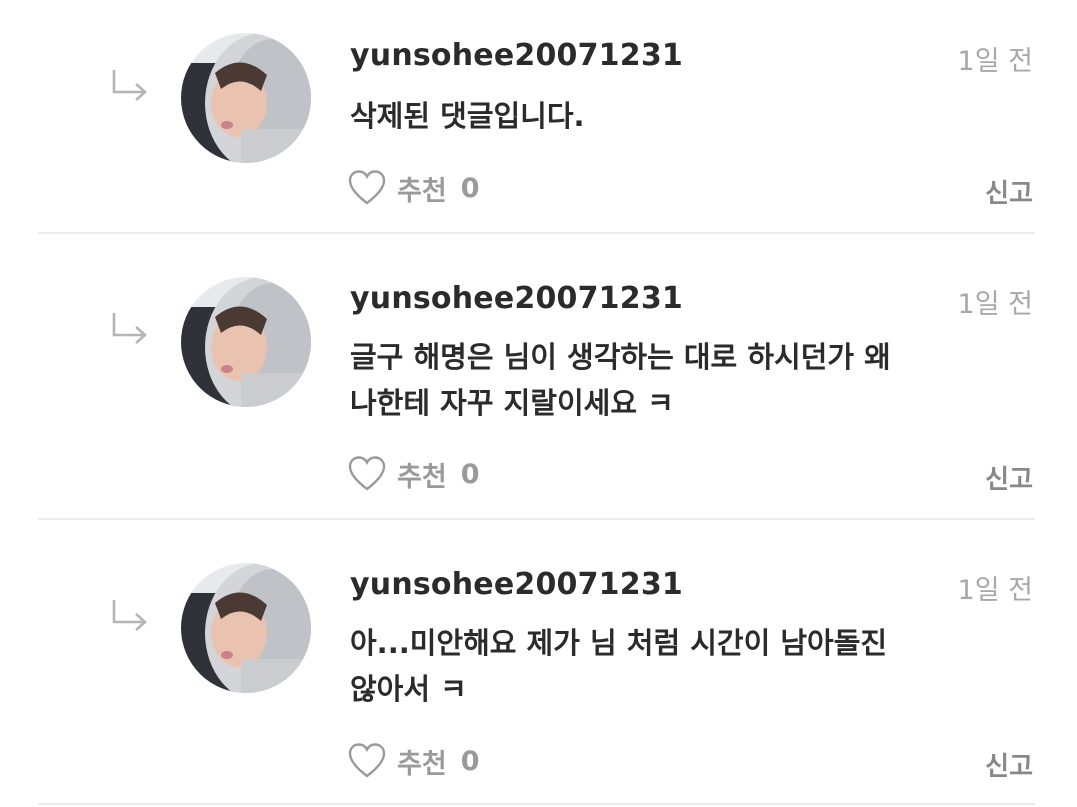 The image size is (1077, 807). I want to click on like-label: 추천, so click(422, 764).